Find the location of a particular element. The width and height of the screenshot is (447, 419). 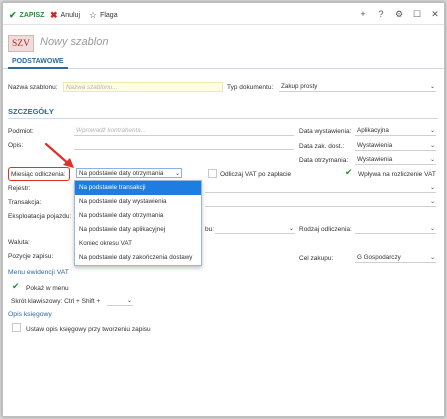

purchase-date-label: Data zak. dost.: is located at coordinates (322, 146).